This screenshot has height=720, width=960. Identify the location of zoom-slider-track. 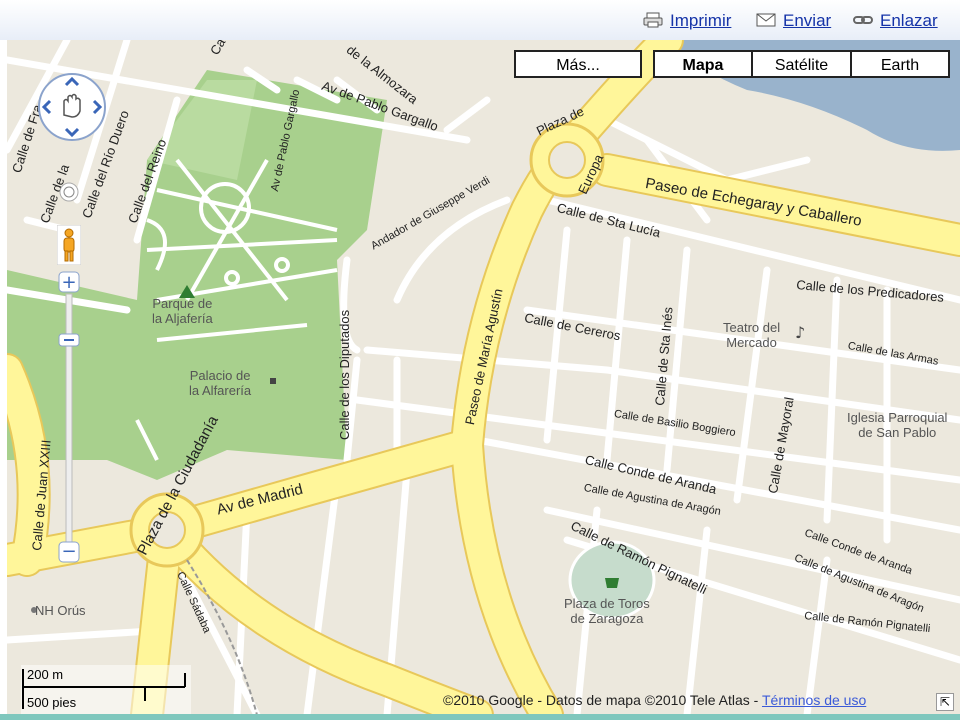
(69, 419).